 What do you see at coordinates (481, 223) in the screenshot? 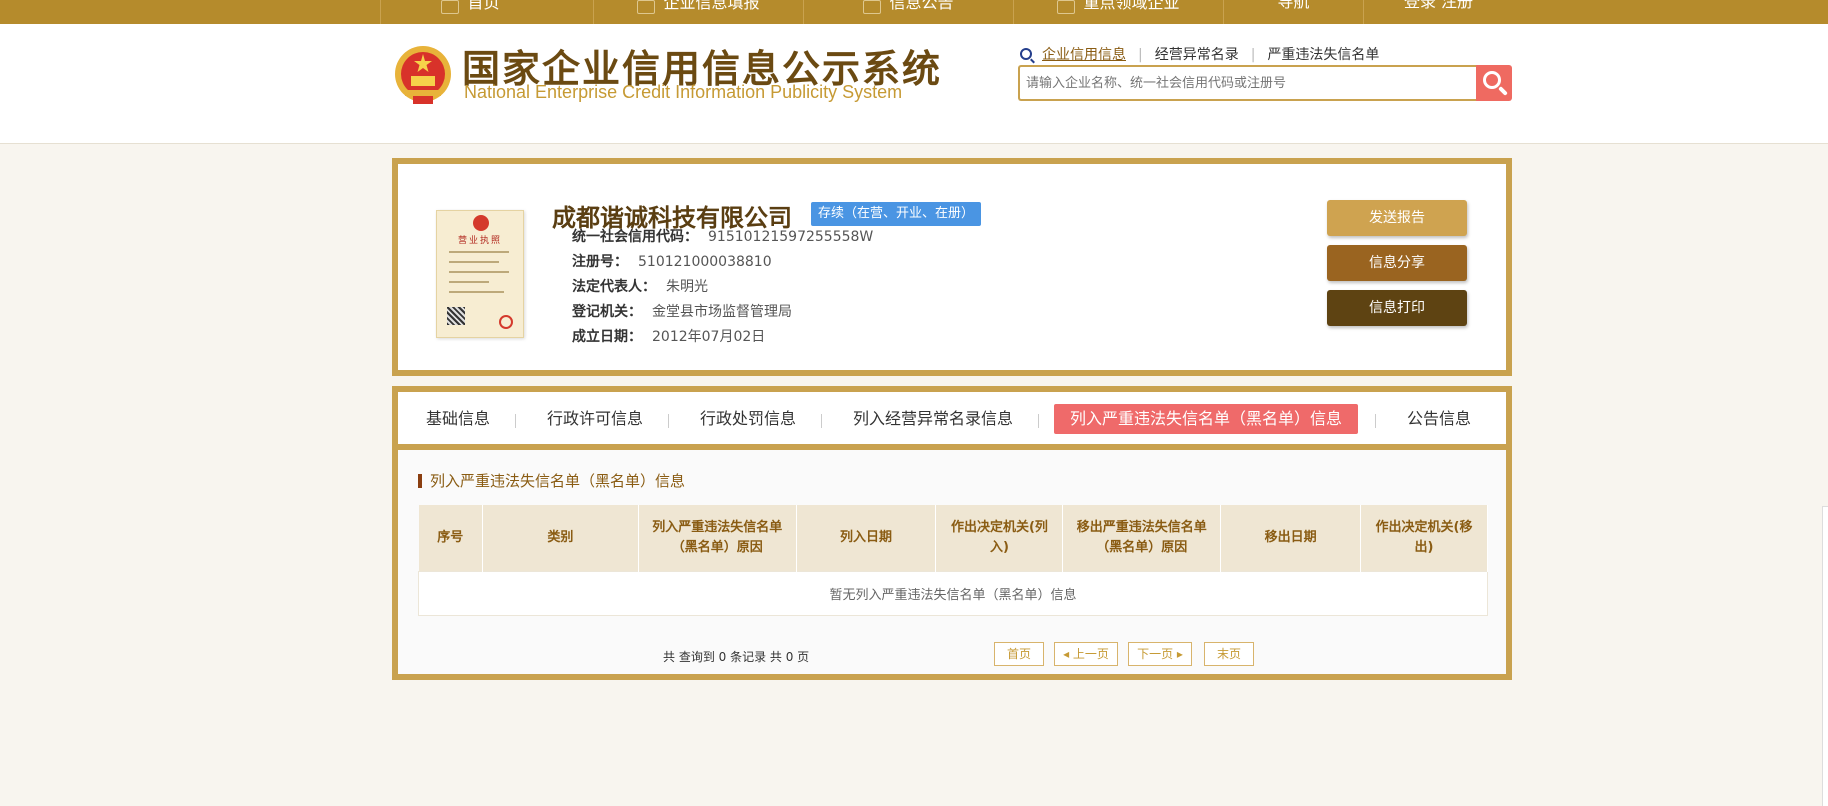
I see `seal-icon` at bounding box center [481, 223].